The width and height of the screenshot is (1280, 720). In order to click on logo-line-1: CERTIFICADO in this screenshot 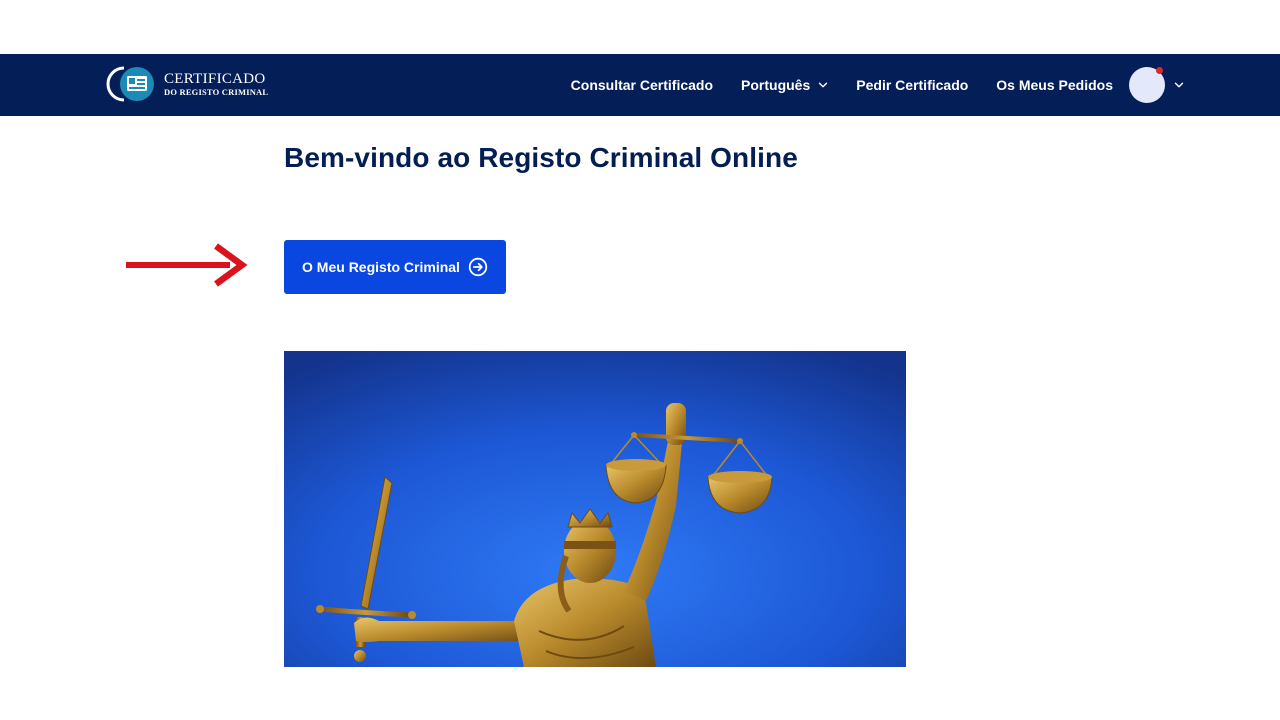, I will do `click(215, 78)`.